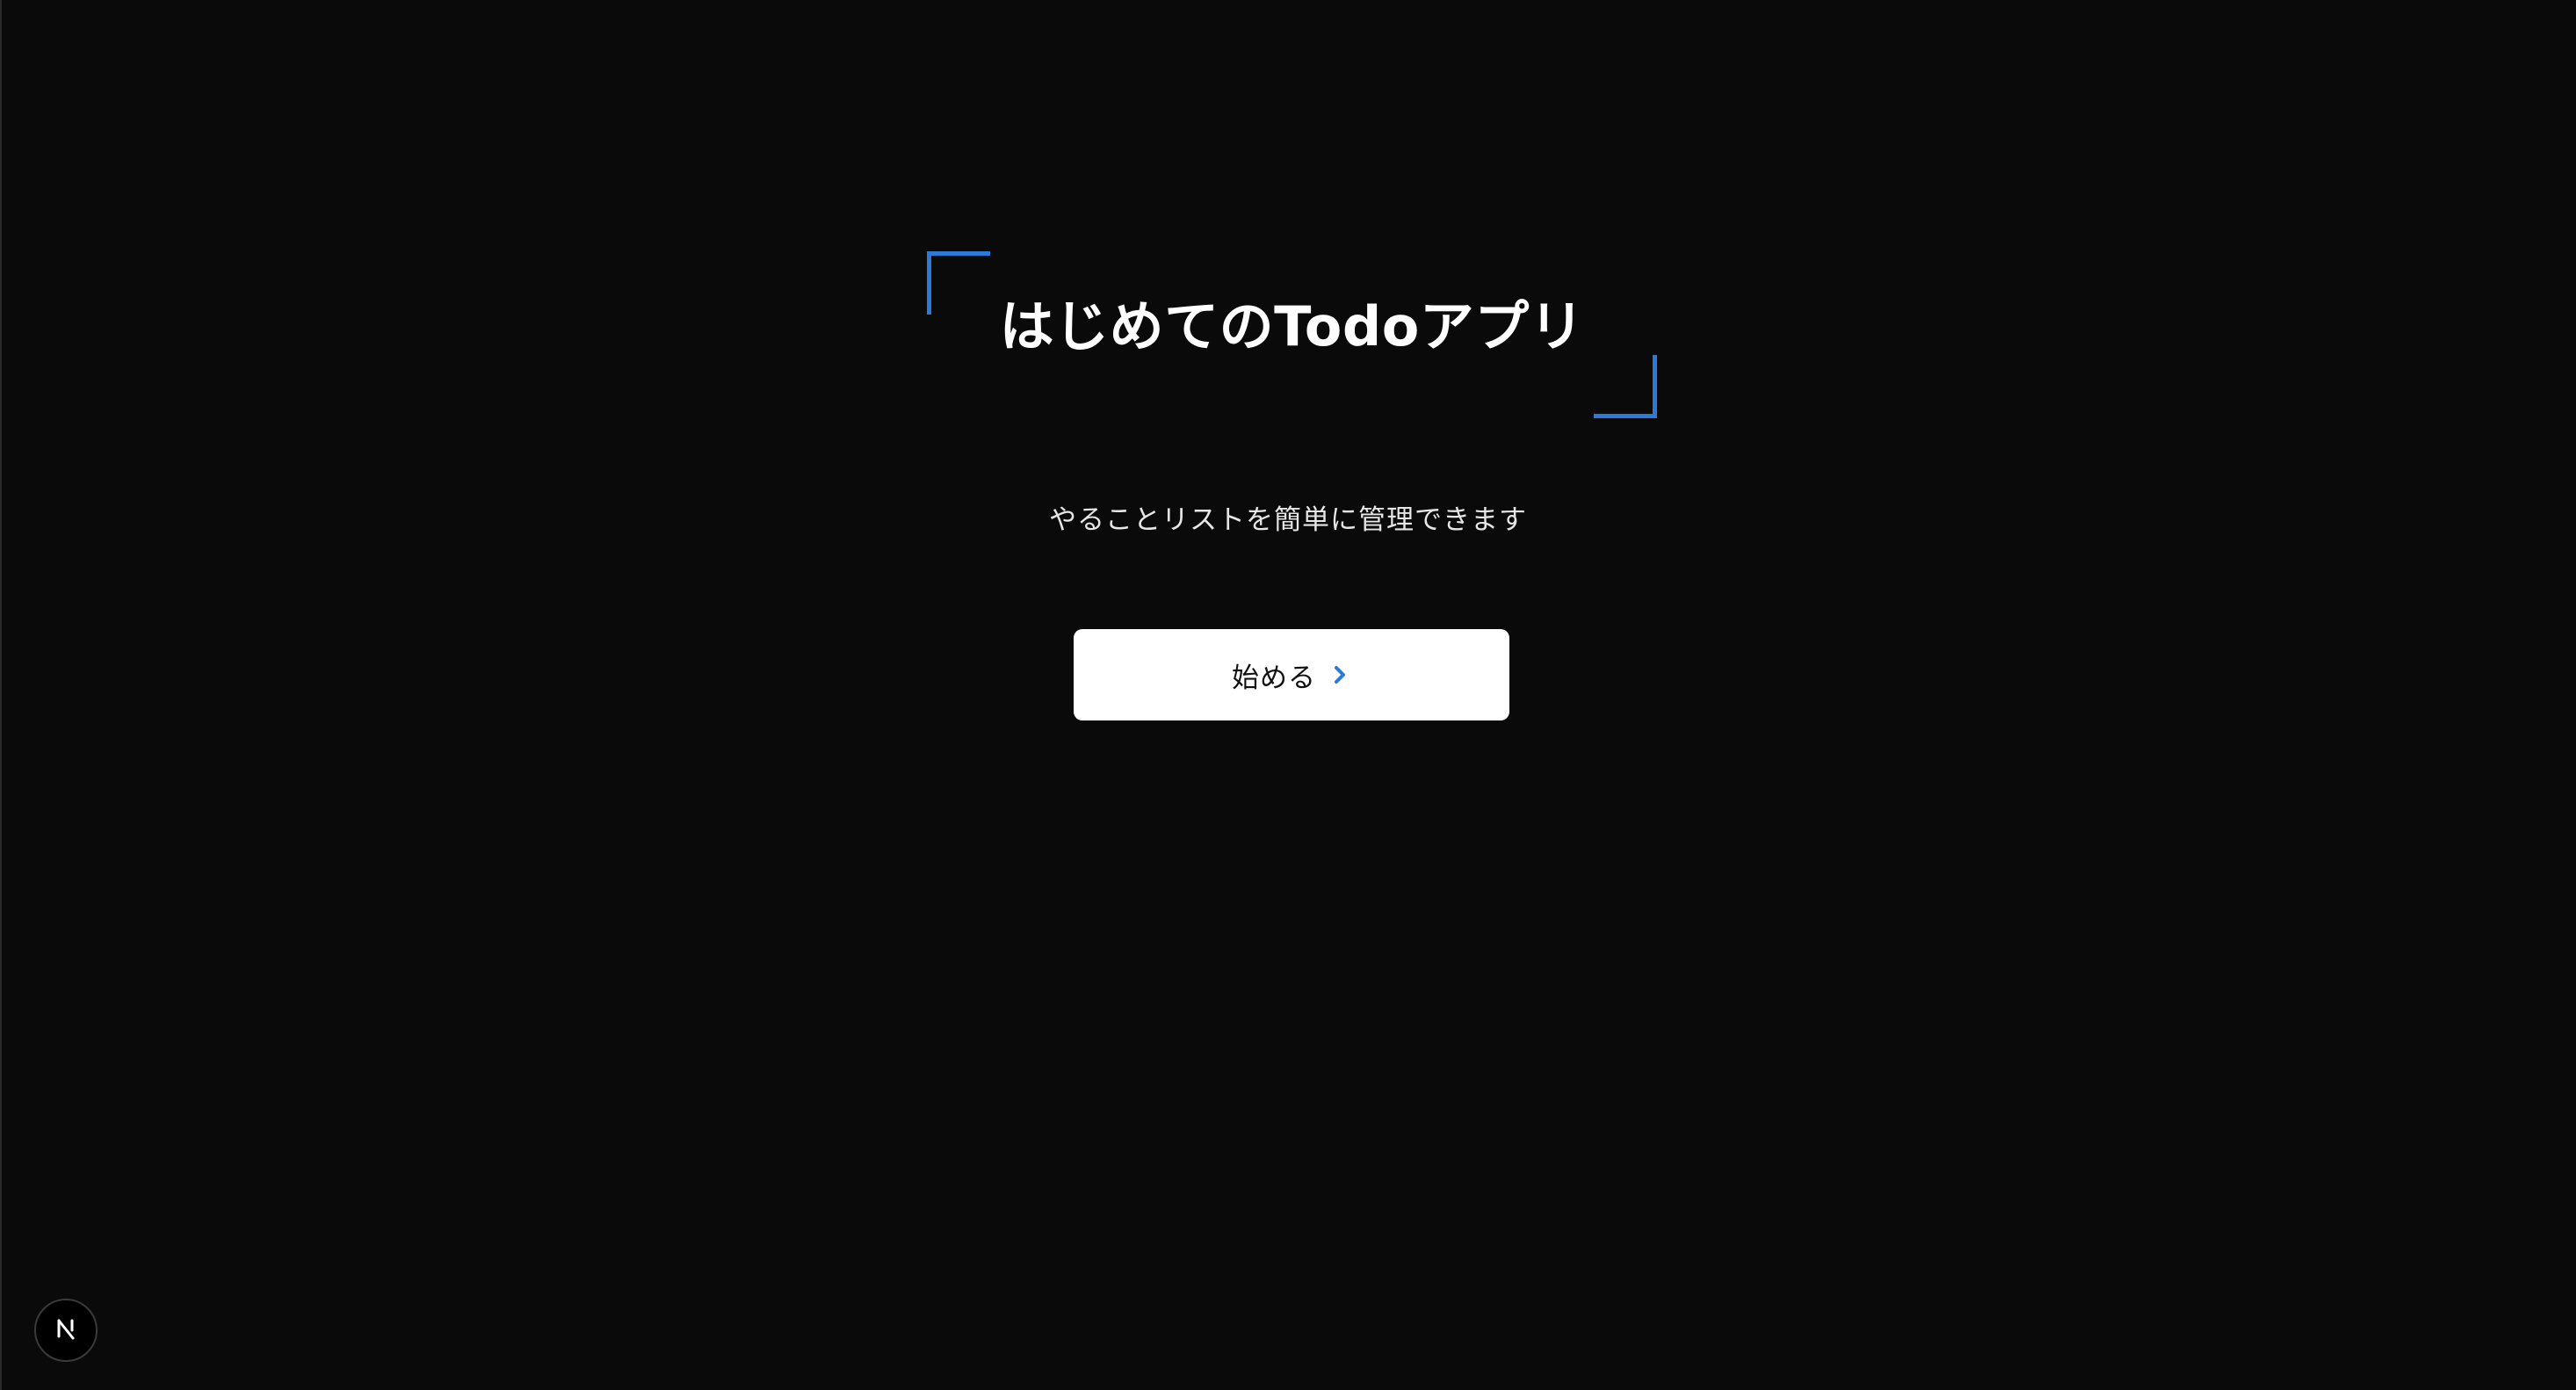  I want to click on hero-title-frame: はじめてのTodoアプリ, so click(1292, 334).